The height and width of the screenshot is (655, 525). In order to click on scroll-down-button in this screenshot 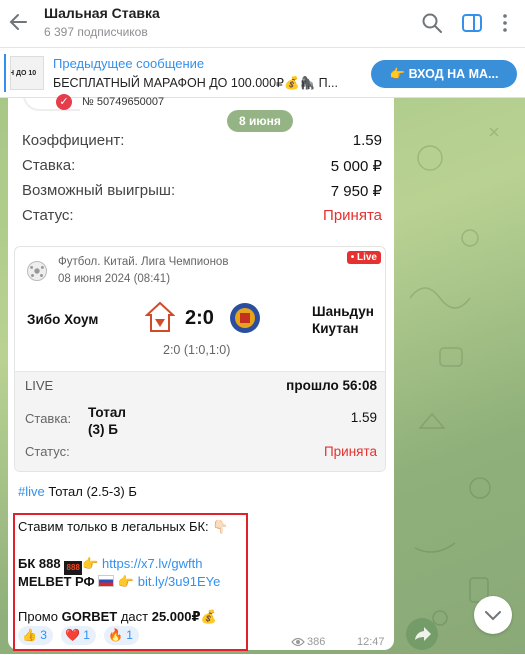, I will do `click(493, 615)`.